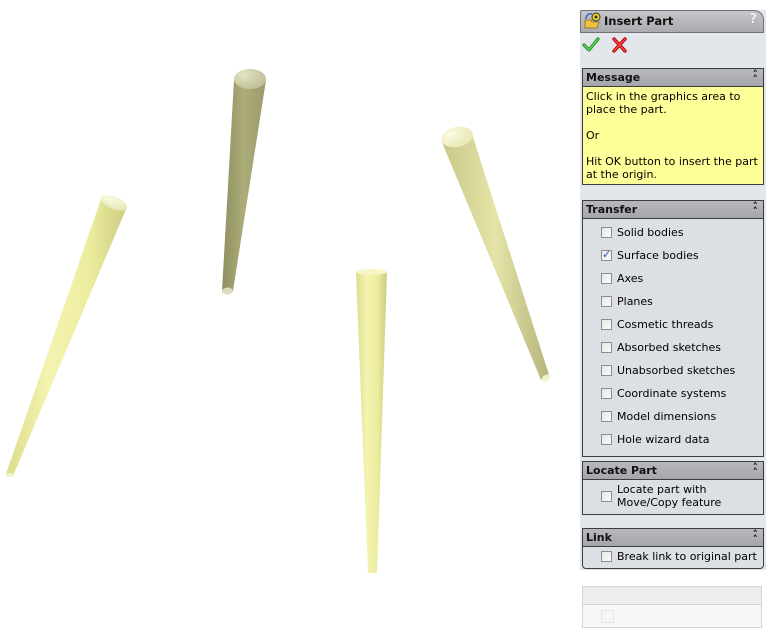 This screenshot has height=628, width=770. Describe the element at coordinates (667, 416) in the screenshot. I see `option-label: Model dimensions` at that location.